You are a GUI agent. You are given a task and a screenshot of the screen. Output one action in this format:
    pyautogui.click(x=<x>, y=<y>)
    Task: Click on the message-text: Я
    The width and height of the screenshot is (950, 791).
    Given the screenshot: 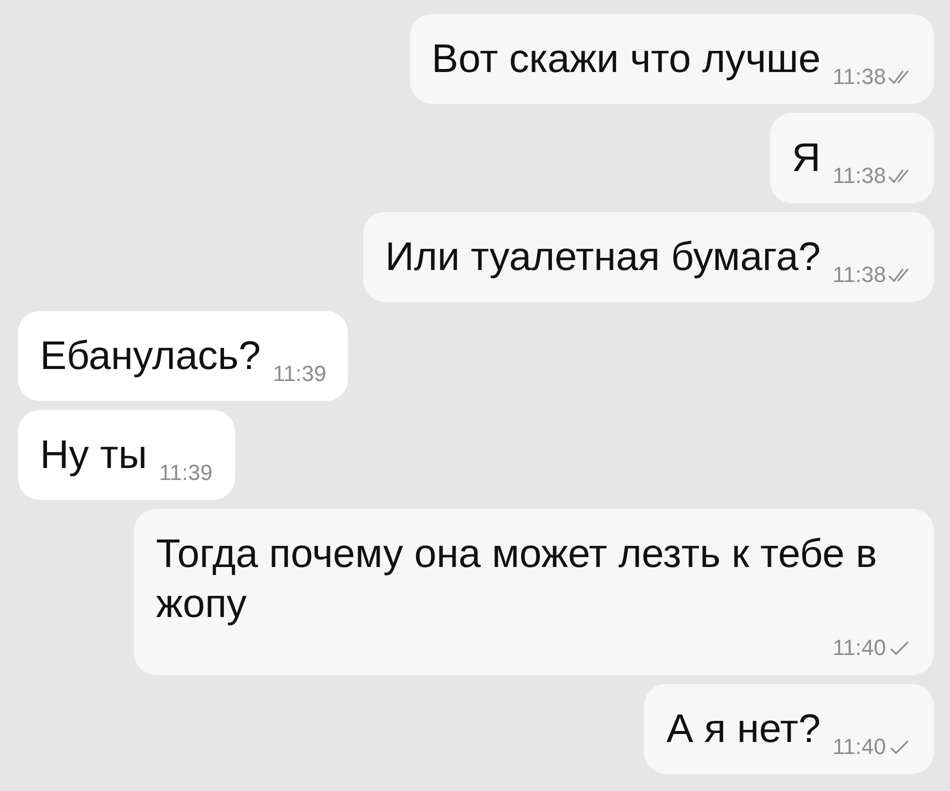 What is the action you would take?
    pyautogui.click(x=806, y=158)
    